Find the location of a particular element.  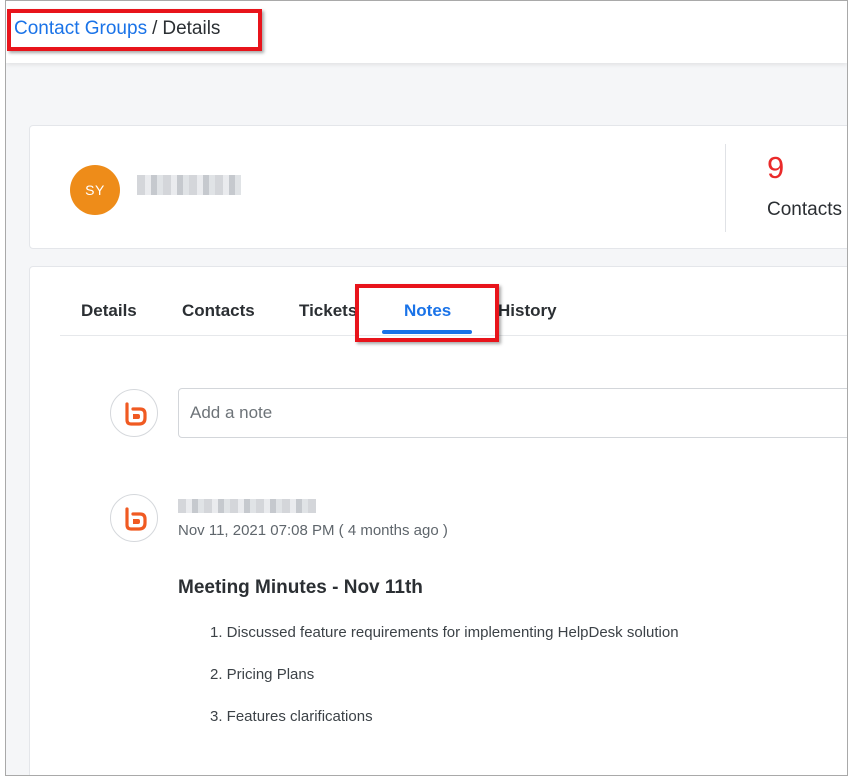

add-note-input is located at coordinates (512, 413).